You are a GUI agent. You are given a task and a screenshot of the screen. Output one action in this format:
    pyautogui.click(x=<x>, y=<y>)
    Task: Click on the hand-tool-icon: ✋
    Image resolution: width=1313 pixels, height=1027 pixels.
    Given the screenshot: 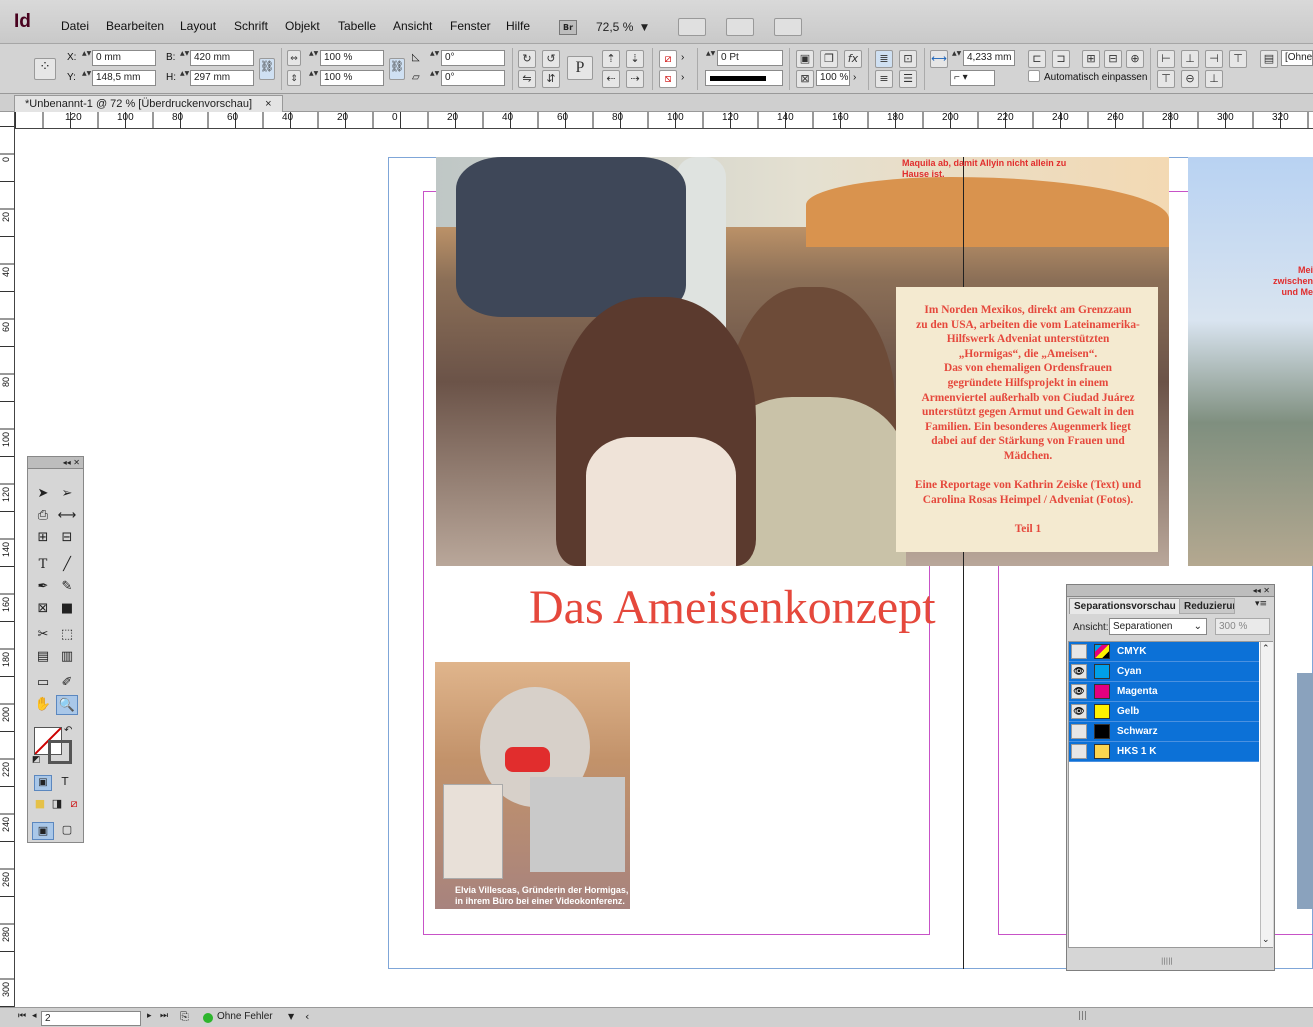 What is the action you would take?
    pyautogui.click(x=43, y=705)
    